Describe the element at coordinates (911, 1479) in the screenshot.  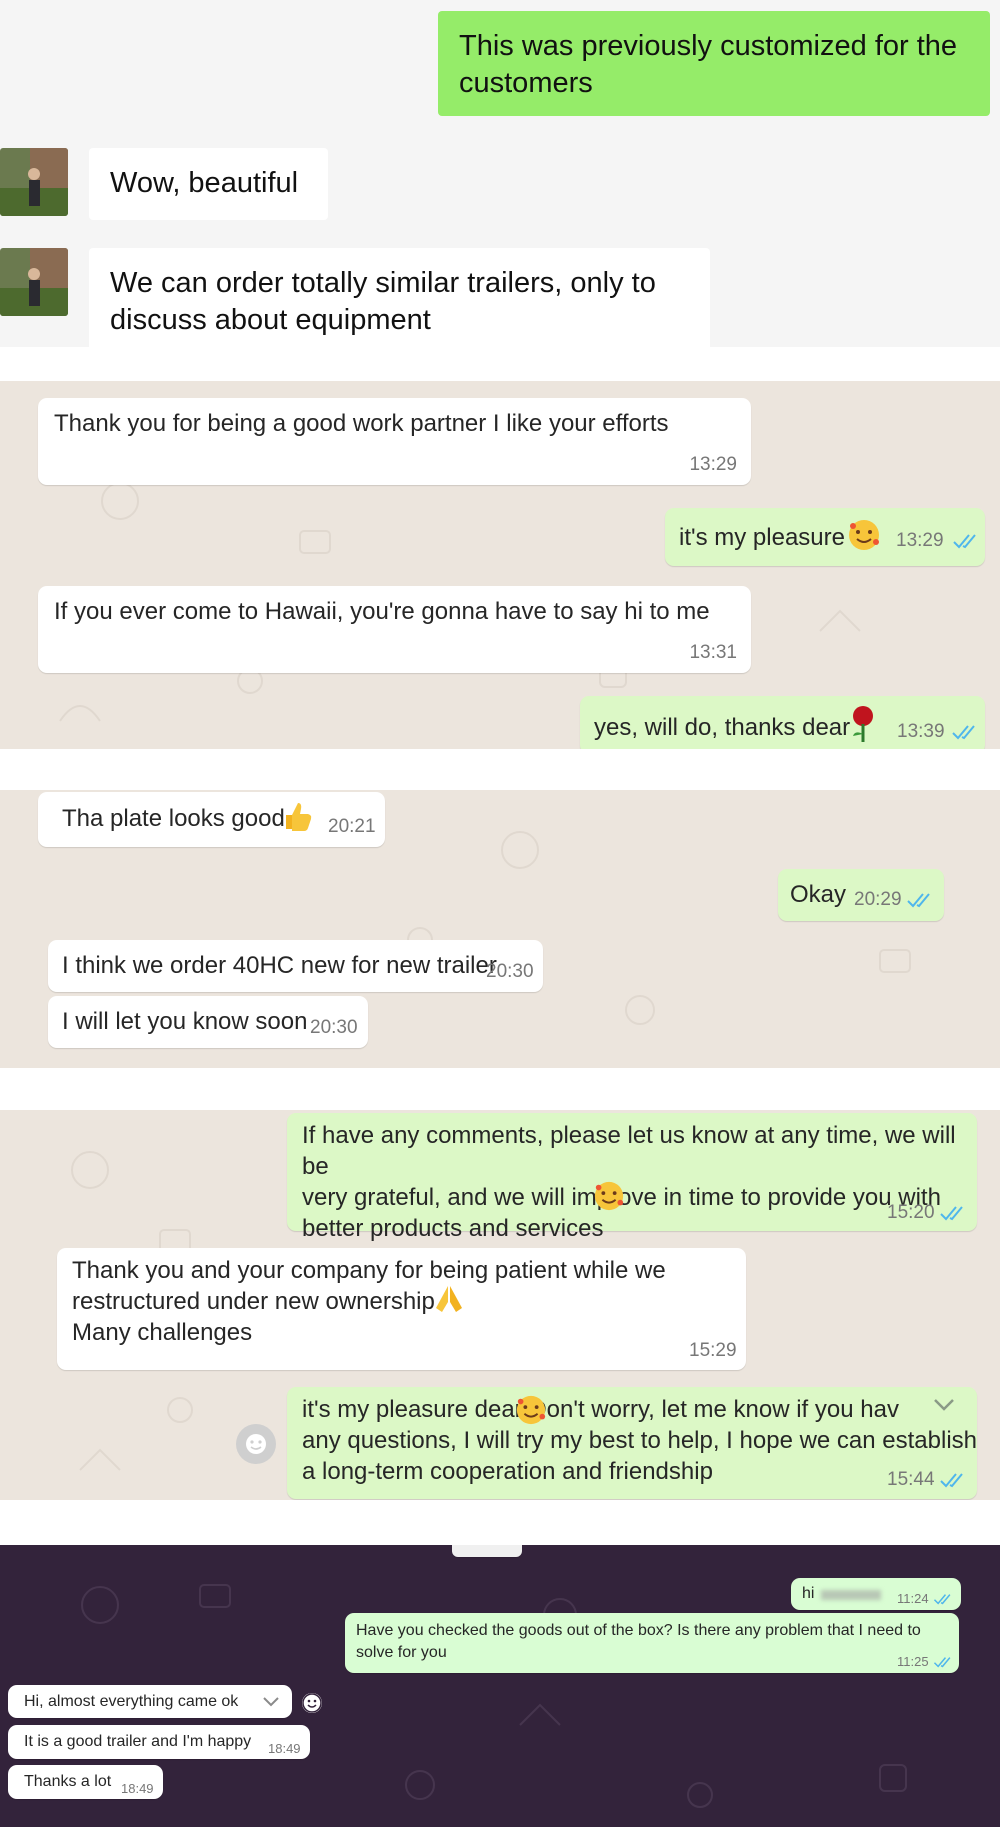
I see `message-time: 15:44` at that location.